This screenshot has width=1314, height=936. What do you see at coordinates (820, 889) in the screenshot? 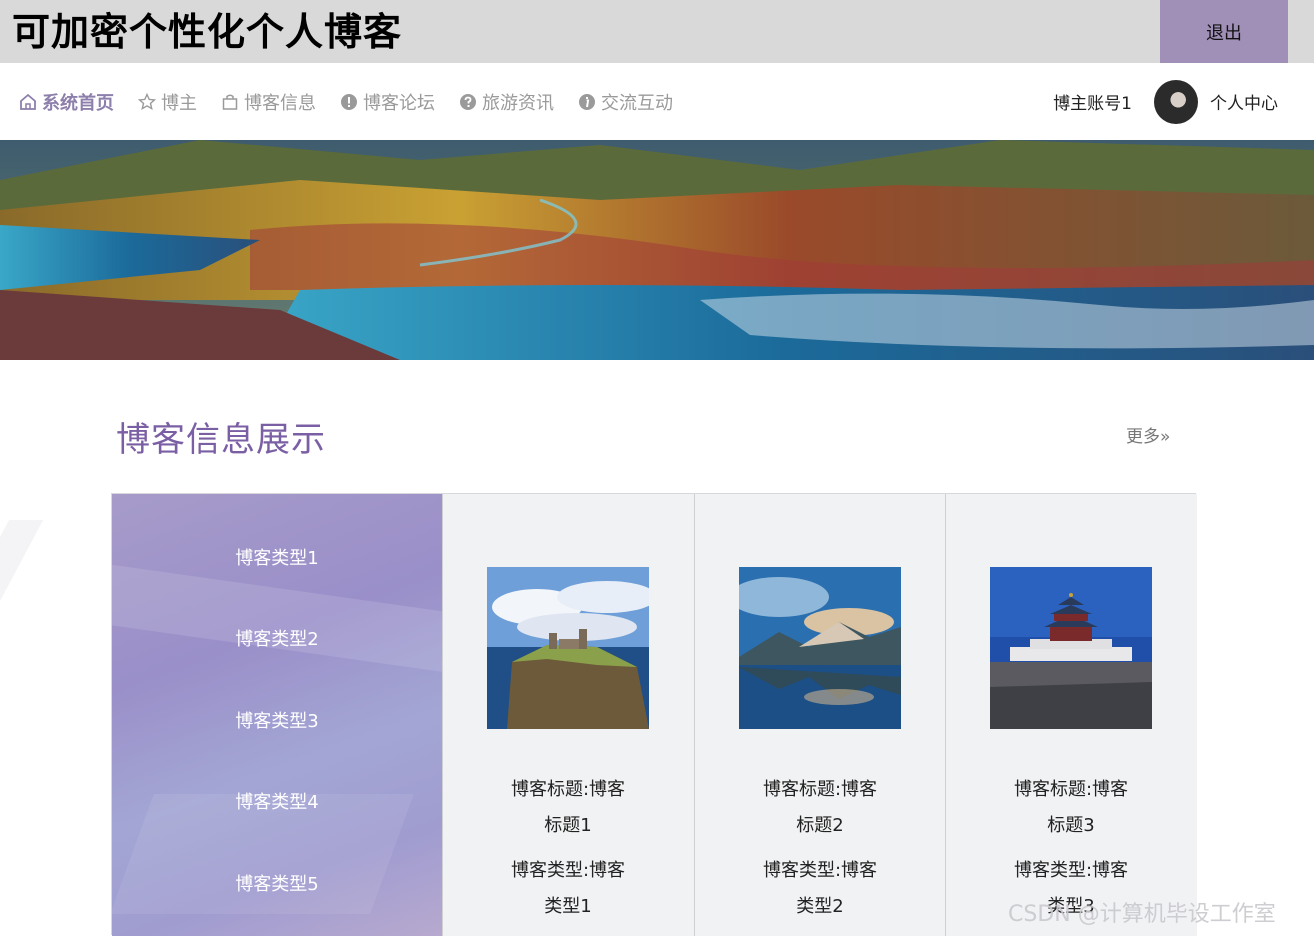
I see `blog-card-type: 博客类型:博客 类型2` at bounding box center [820, 889].